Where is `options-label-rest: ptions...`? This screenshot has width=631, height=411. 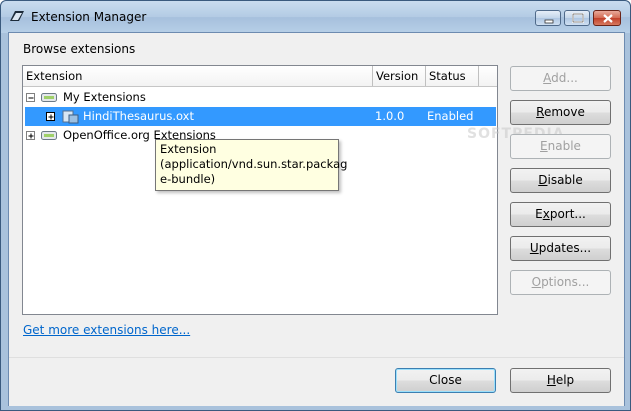
options-label-rest: ptions... is located at coordinates (565, 282).